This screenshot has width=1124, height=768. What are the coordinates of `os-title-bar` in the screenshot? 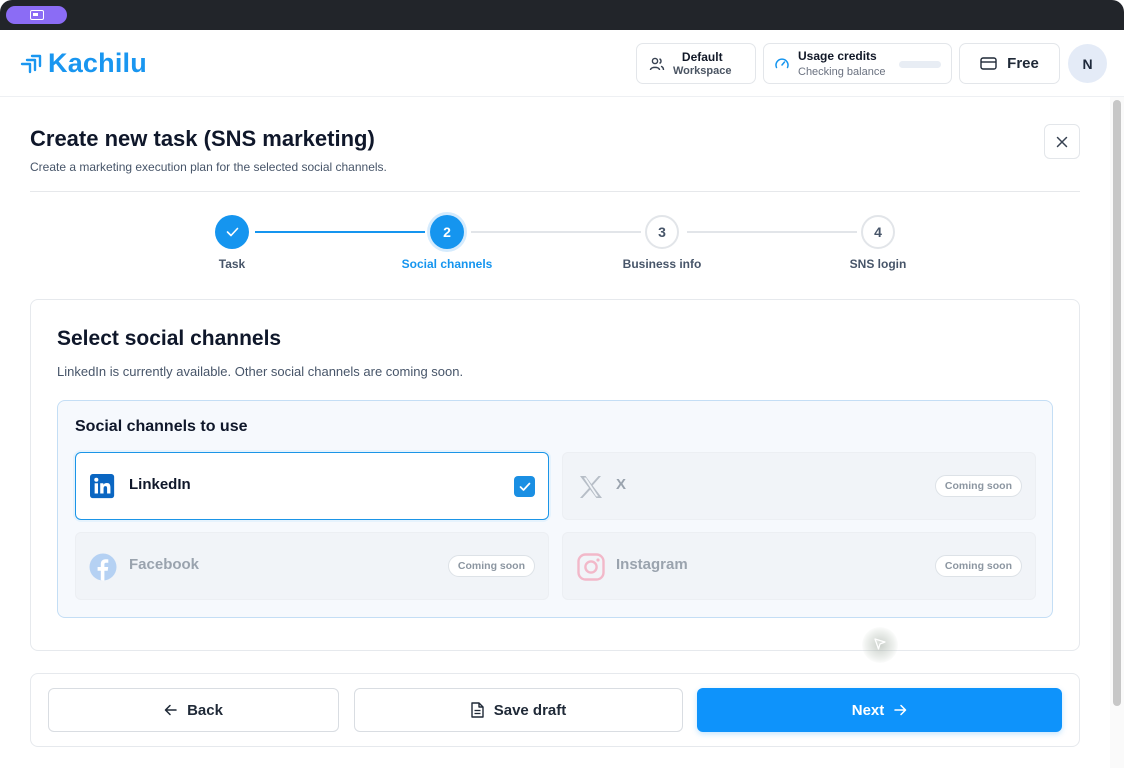 It's located at (562, 15).